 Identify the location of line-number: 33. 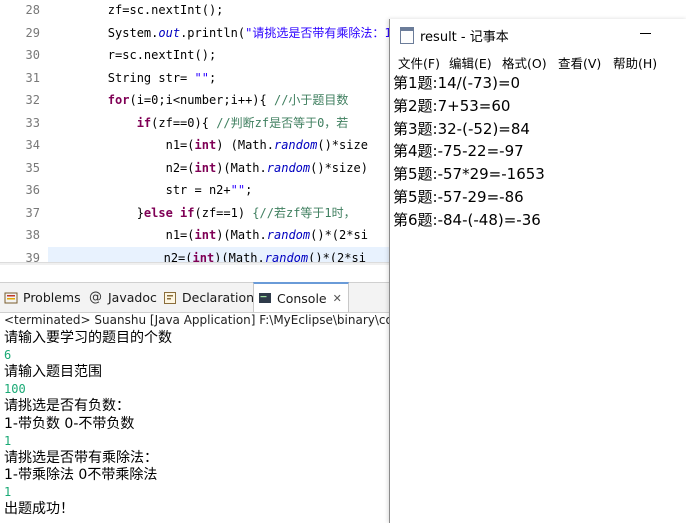
(32, 122).